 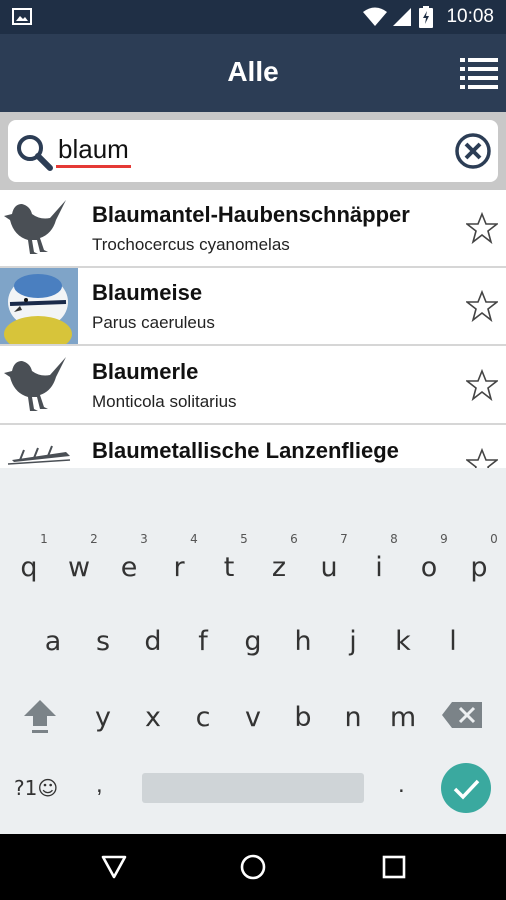 I want to click on key-label: p, so click(x=479, y=567).